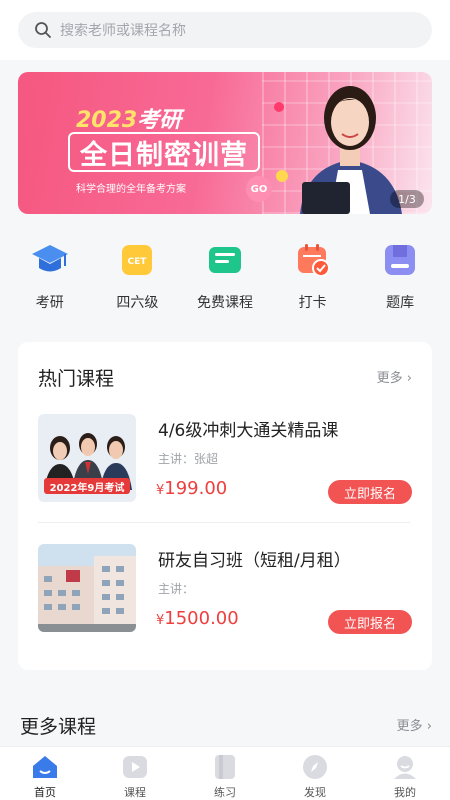 Image resolution: width=450 pixels, height=800 pixels. What do you see at coordinates (312, 303) in the screenshot?
I see `category-label: 打卡` at bounding box center [312, 303].